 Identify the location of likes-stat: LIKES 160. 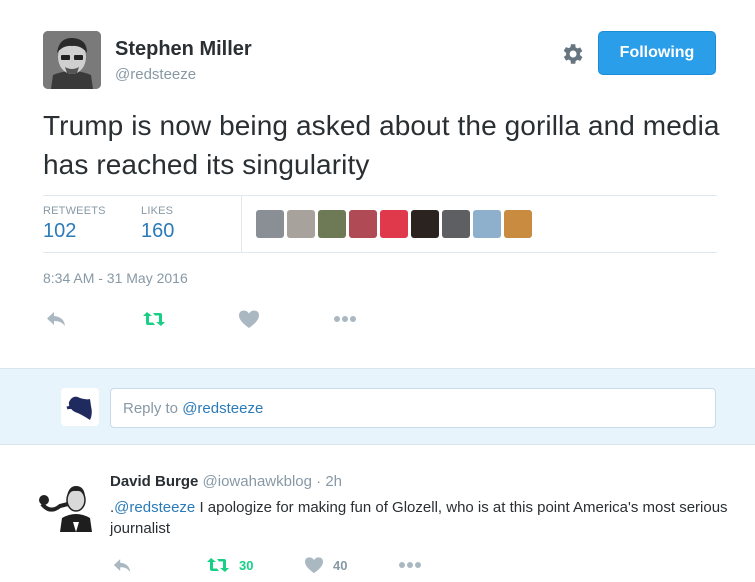
(157, 224).